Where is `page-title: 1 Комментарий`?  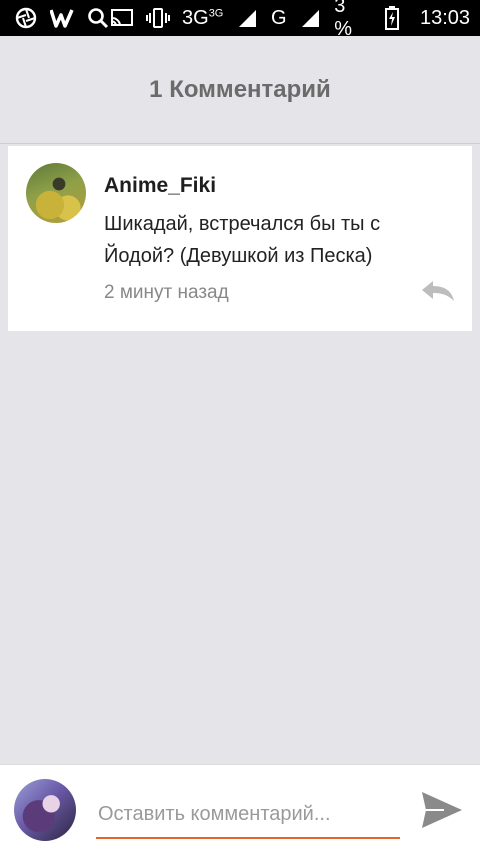 page-title: 1 Комментарий is located at coordinates (240, 89).